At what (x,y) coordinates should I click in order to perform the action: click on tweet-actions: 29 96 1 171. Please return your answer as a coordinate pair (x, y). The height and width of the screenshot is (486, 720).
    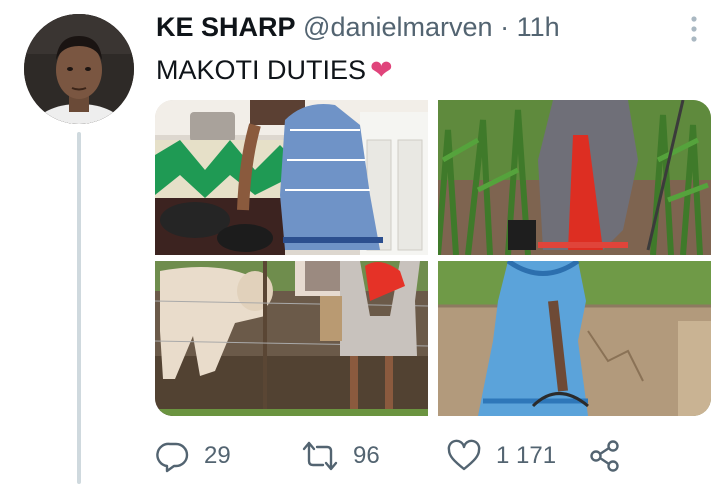
    Looking at the image, I should click on (426, 456).